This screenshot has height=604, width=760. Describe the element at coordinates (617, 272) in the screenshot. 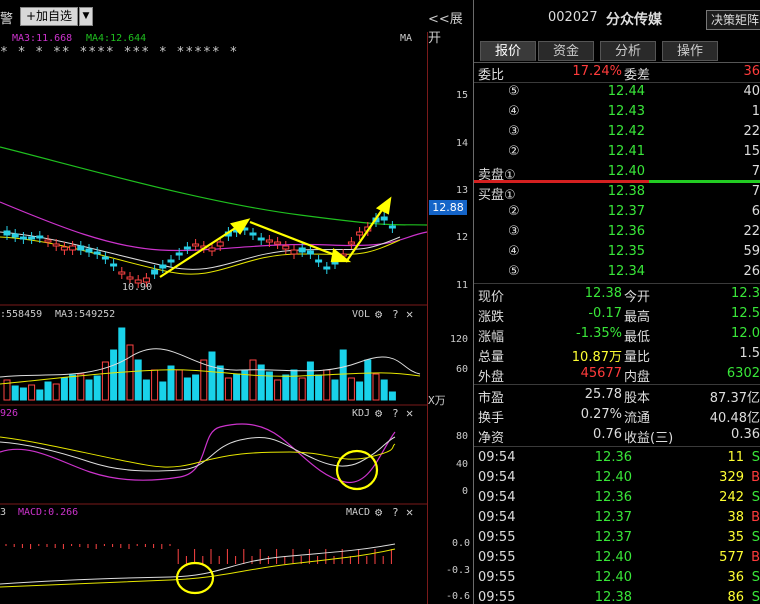

I see `bid-row: ⑤ 12.34 26` at that location.